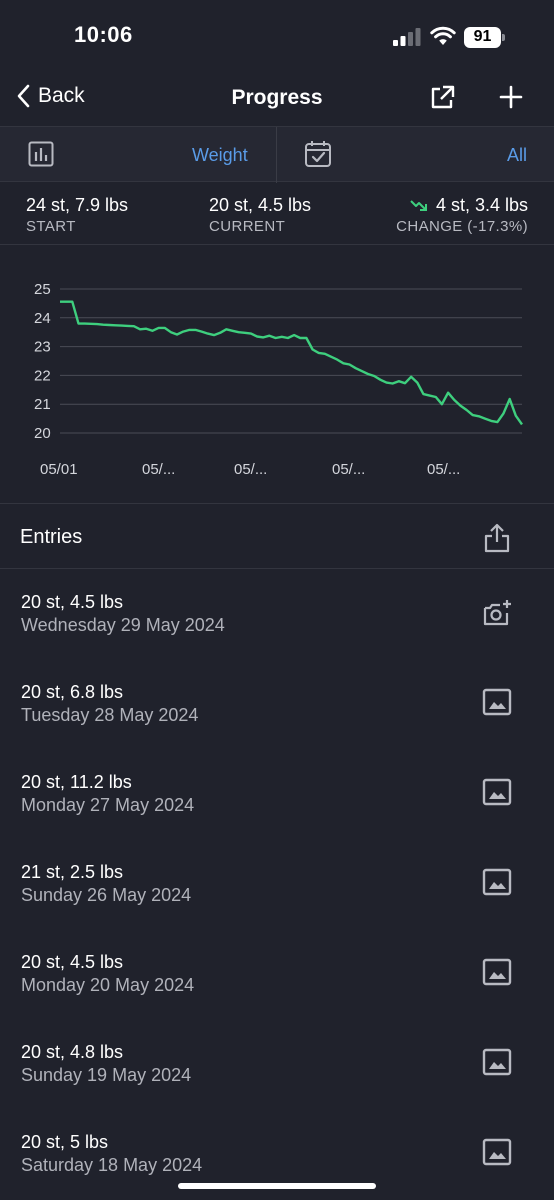  What do you see at coordinates (76, 782) in the screenshot?
I see `entry-weight: 20 st, 11.2 lbs` at bounding box center [76, 782].